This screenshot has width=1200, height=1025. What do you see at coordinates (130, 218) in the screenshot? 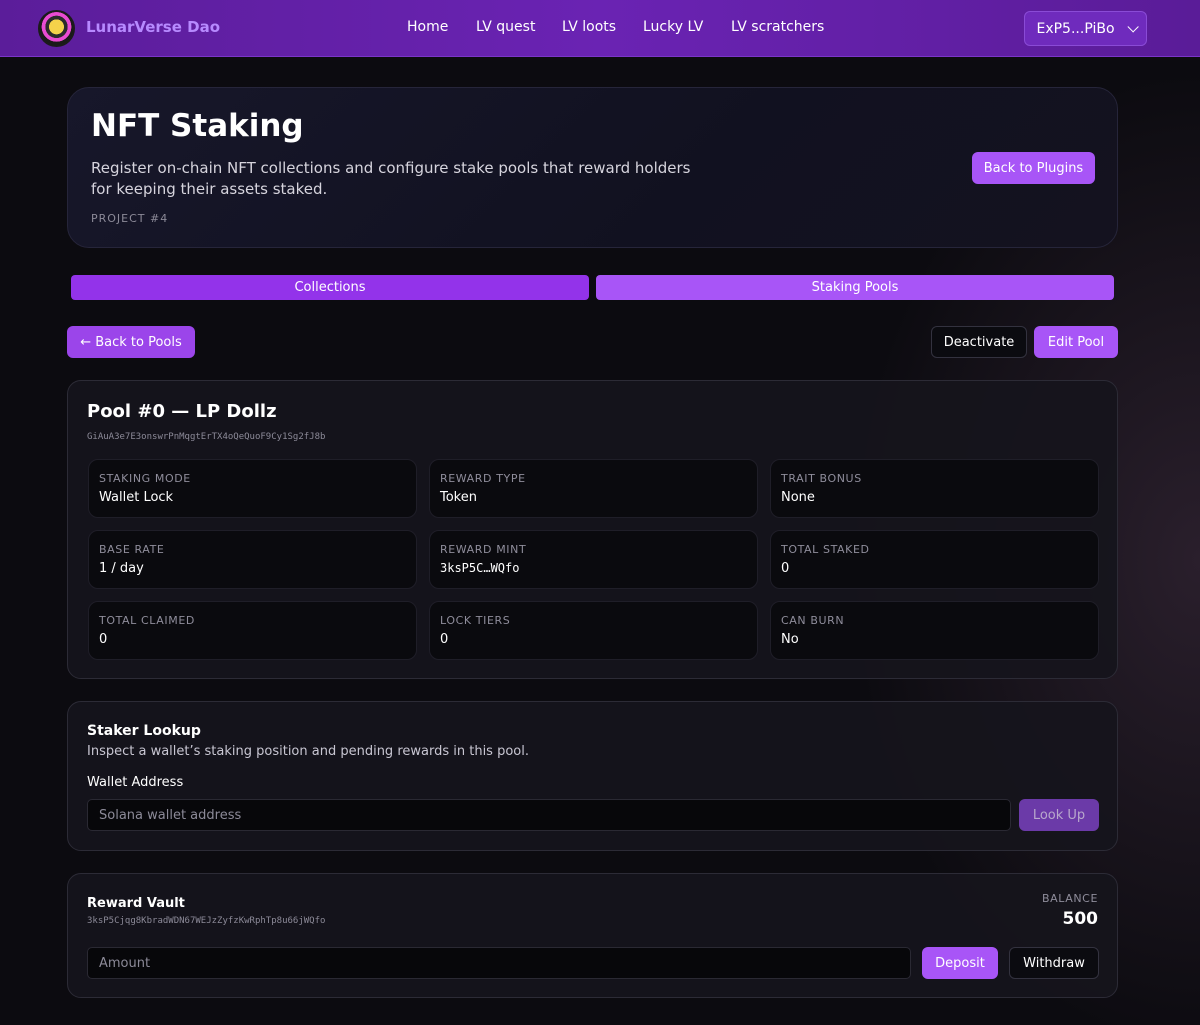
I see `project-label: PROJECT #4` at bounding box center [130, 218].